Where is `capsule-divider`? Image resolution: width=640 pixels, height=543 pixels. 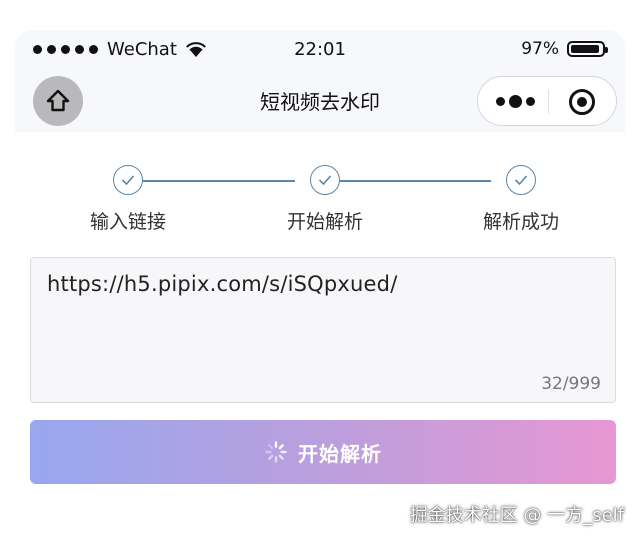 capsule-divider is located at coordinates (548, 102).